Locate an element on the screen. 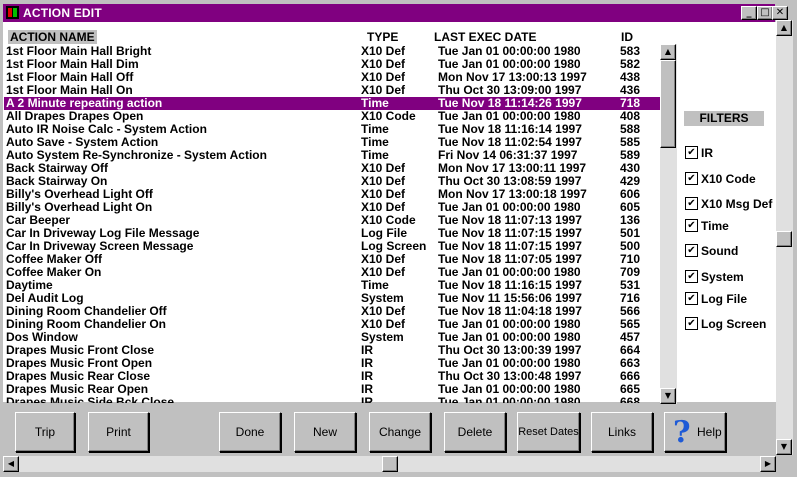  filter-label: Log Screen is located at coordinates (734, 324).